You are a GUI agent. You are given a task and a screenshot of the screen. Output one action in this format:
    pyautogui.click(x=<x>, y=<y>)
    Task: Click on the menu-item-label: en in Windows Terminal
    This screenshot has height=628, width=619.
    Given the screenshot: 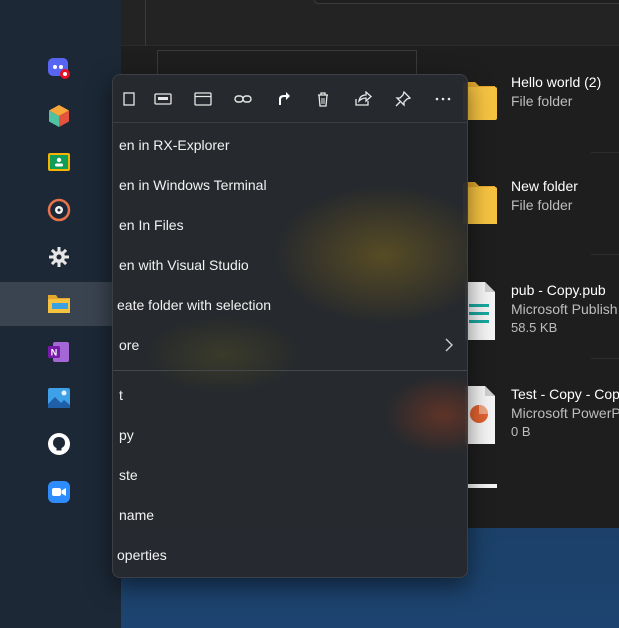 What is the action you would take?
    pyautogui.click(x=193, y=185)
    